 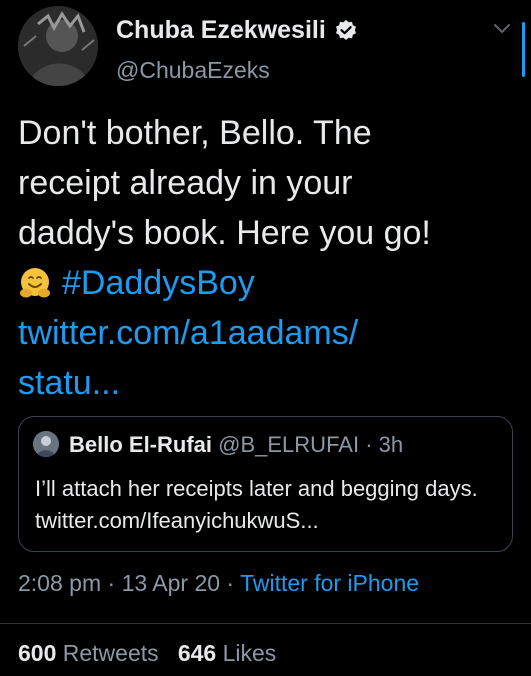 I want to click on author-avatar, so click(x=58, y=46).